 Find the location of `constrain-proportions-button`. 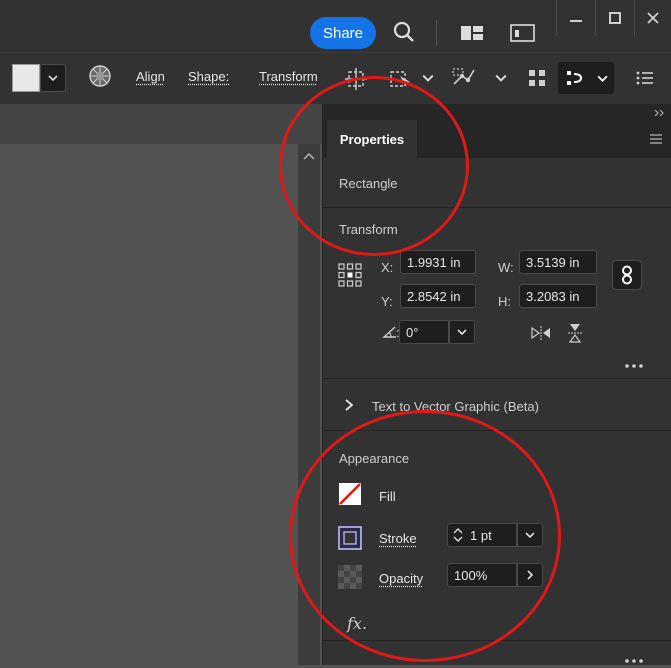

constrain-proportions-button is located at coordinates (627, 275).